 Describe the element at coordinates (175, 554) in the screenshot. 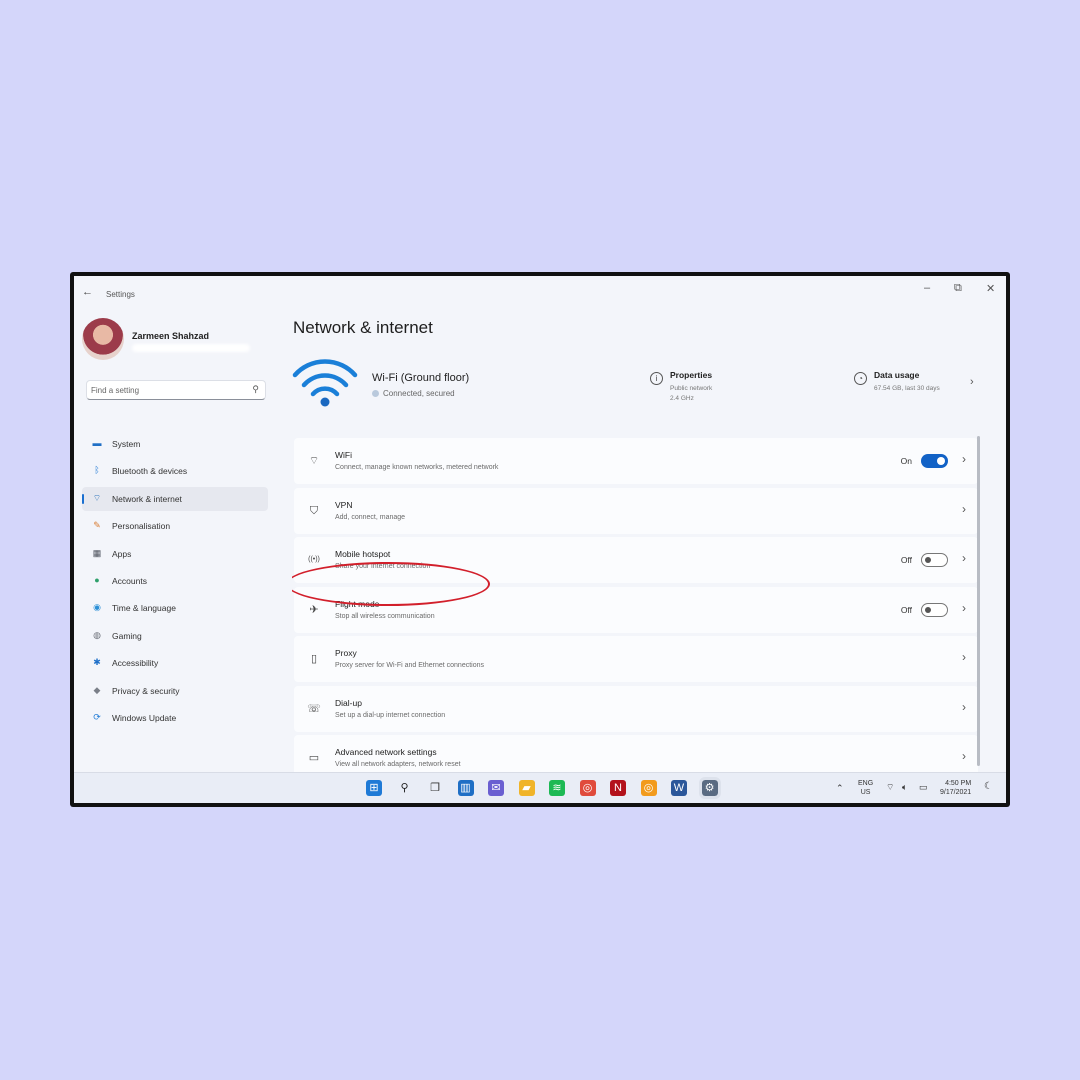

I see `sidebar-item-apps: ▦ Apps` at that location.